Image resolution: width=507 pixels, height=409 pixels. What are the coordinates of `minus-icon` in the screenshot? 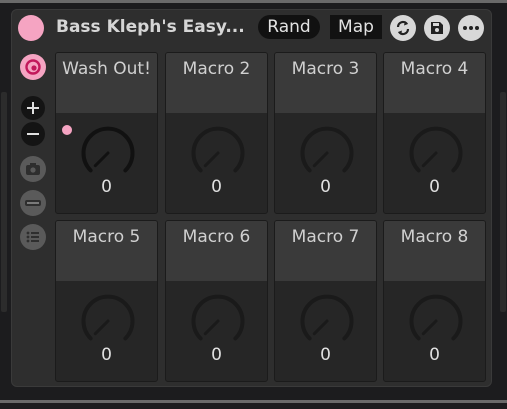 It's located at (33, 134).